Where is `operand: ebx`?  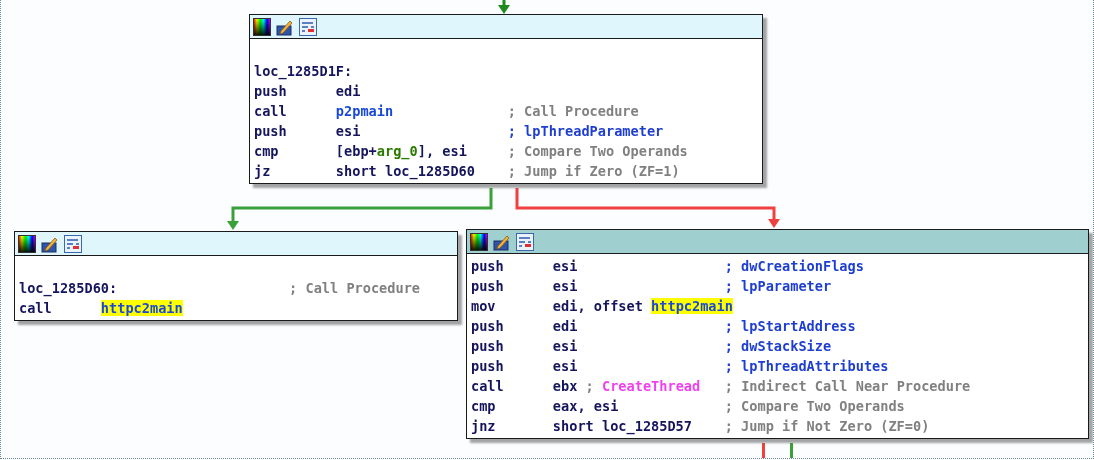 operand: ebx is located at coordinates (565, 386).